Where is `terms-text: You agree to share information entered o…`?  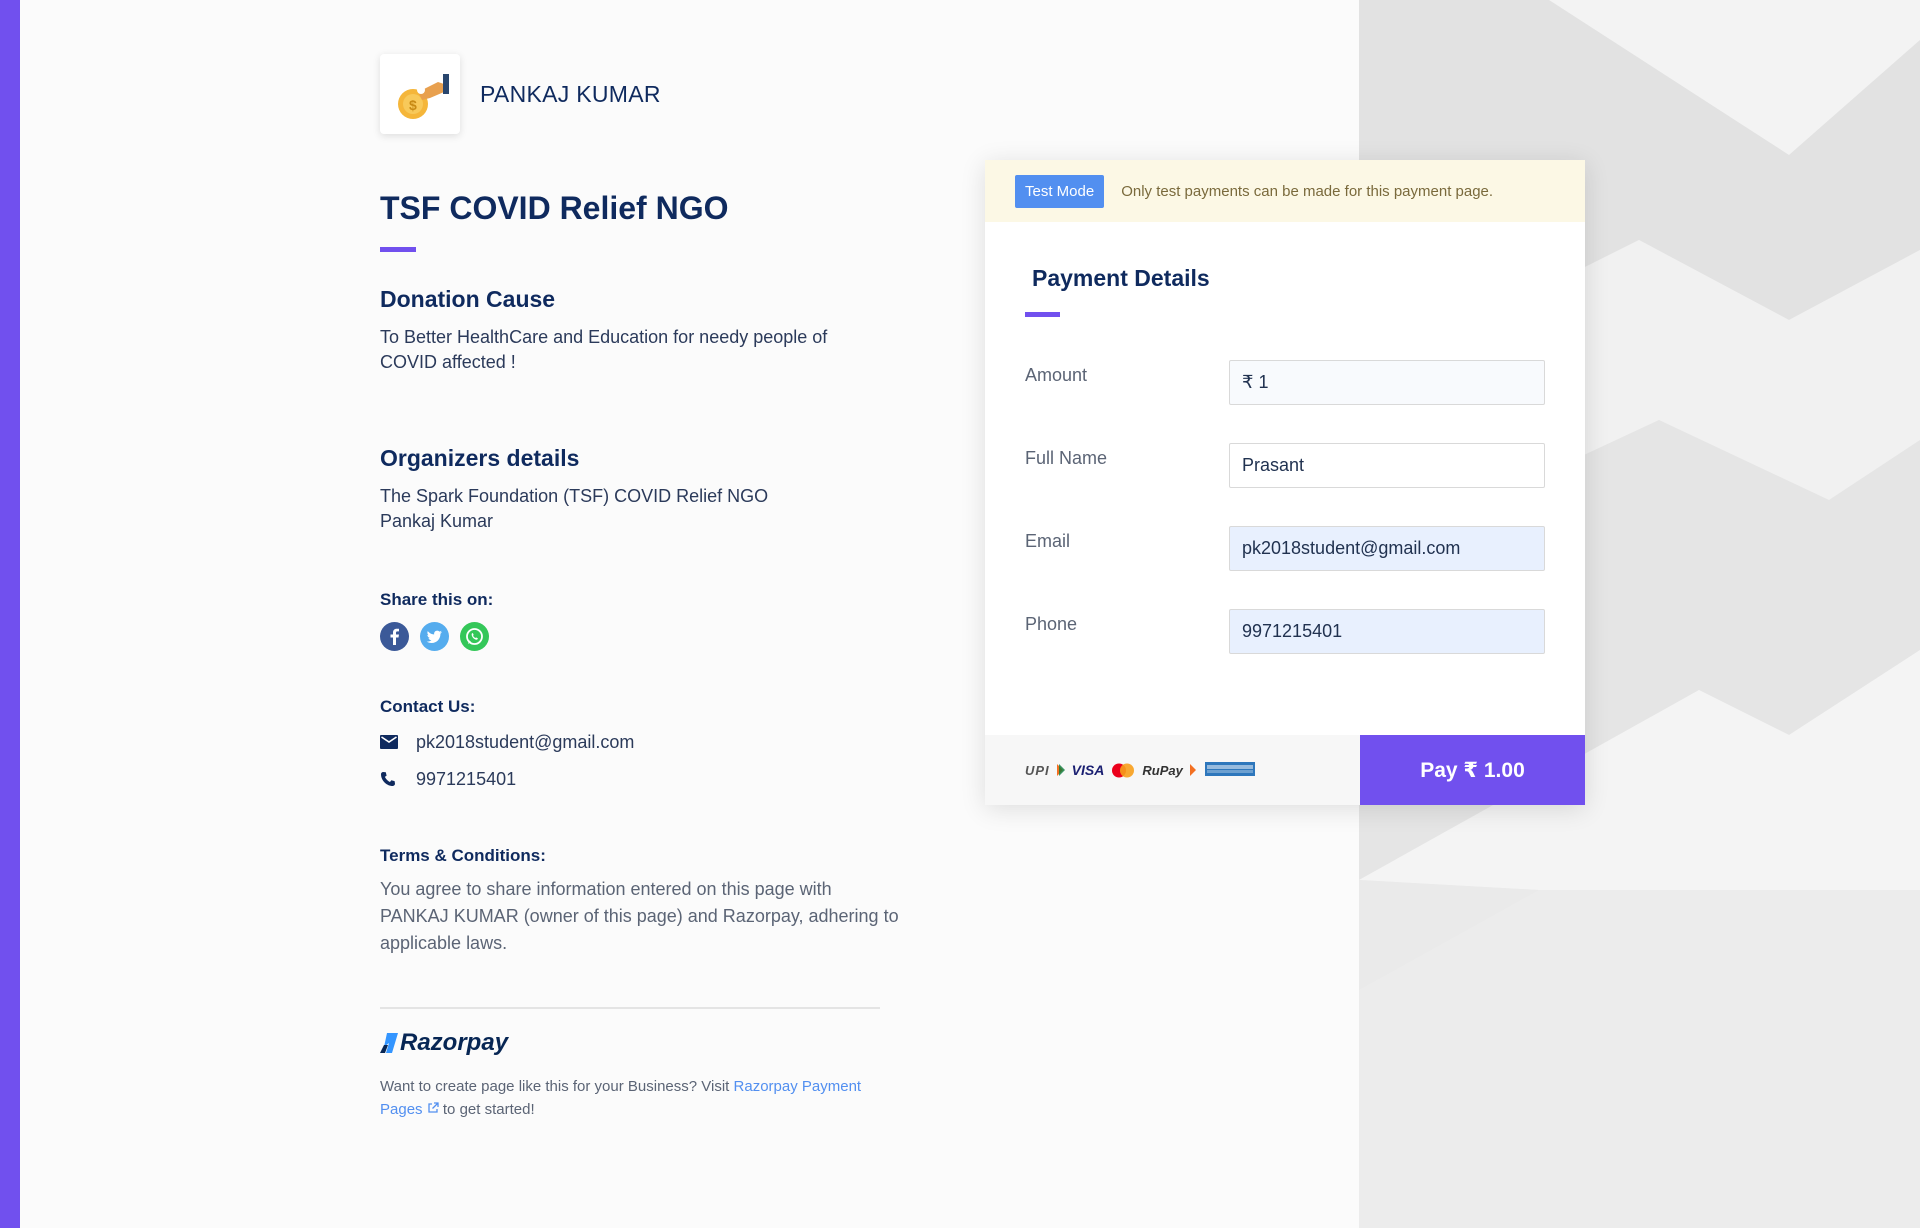
terms-text: You agree to share information entered o… is located at coordinates (639, 916).